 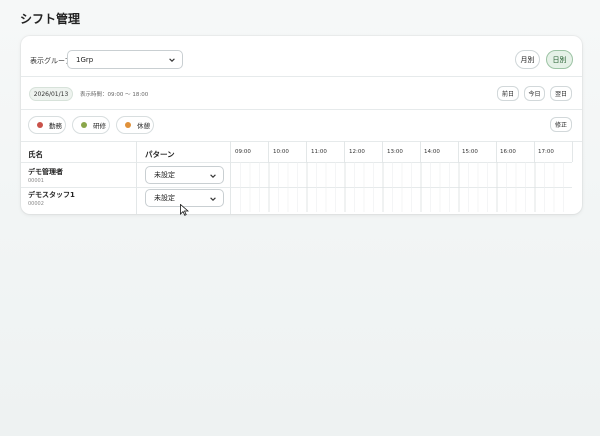 What do you see at coordinates (546, 152) in the screenshot?
I see `hour-label: 17:00` at bounding box center [546, 152].